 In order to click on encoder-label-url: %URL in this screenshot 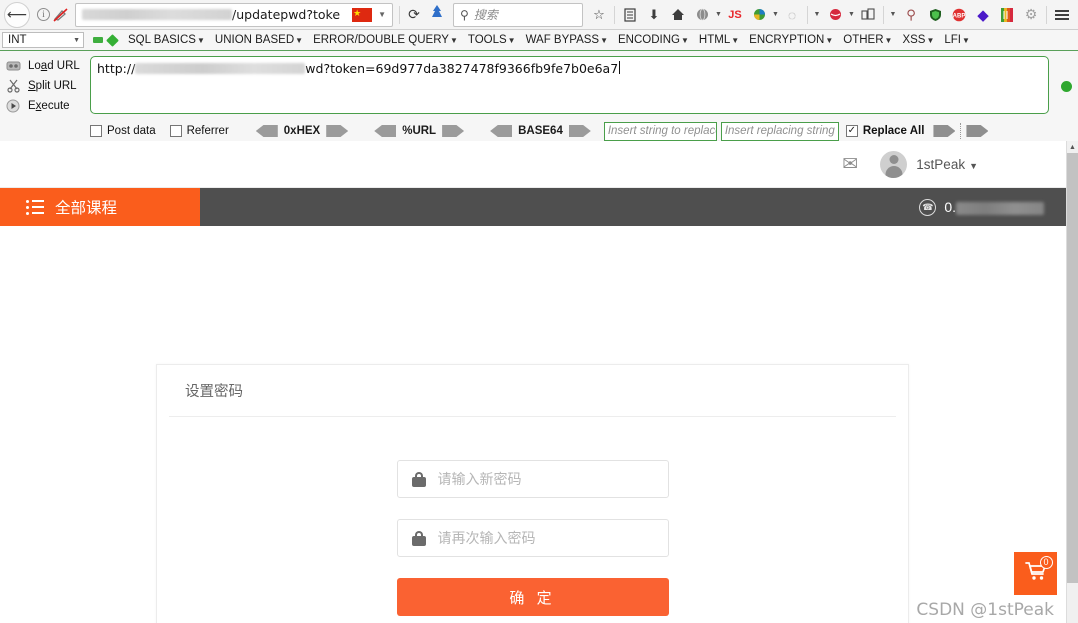, I will do `click(419, 131)`.